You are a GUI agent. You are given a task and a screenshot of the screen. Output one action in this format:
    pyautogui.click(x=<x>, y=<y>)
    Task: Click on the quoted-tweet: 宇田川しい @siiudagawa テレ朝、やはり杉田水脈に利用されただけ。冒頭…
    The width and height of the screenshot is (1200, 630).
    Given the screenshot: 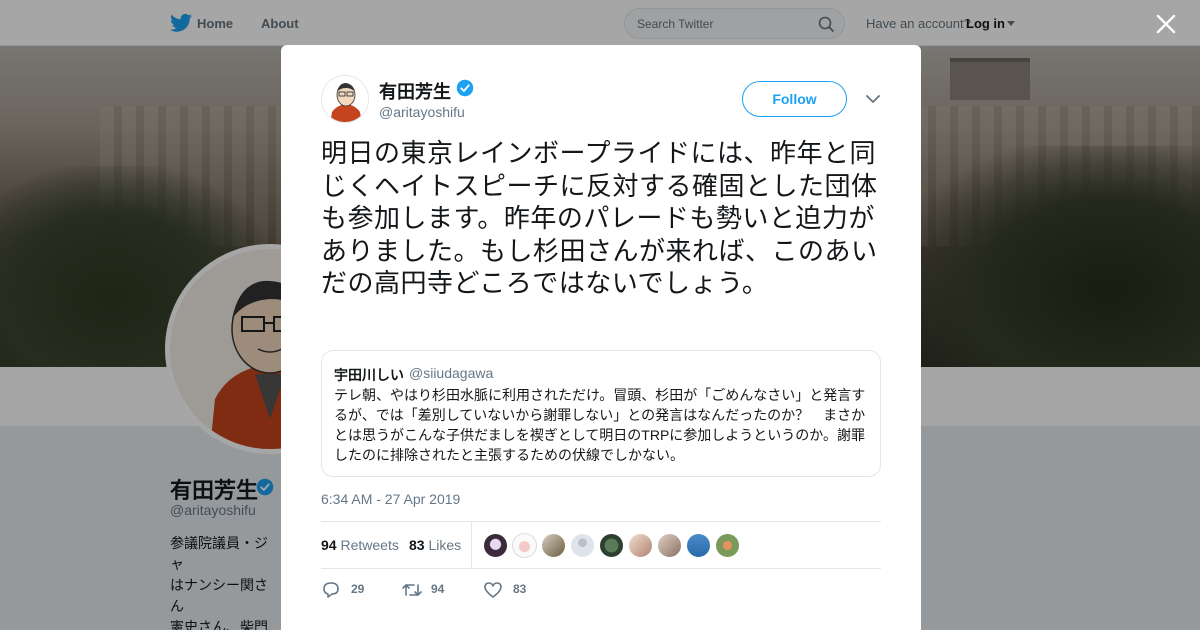 What is the action you would take?
    pyautogui.click(x=601, y=413)
    